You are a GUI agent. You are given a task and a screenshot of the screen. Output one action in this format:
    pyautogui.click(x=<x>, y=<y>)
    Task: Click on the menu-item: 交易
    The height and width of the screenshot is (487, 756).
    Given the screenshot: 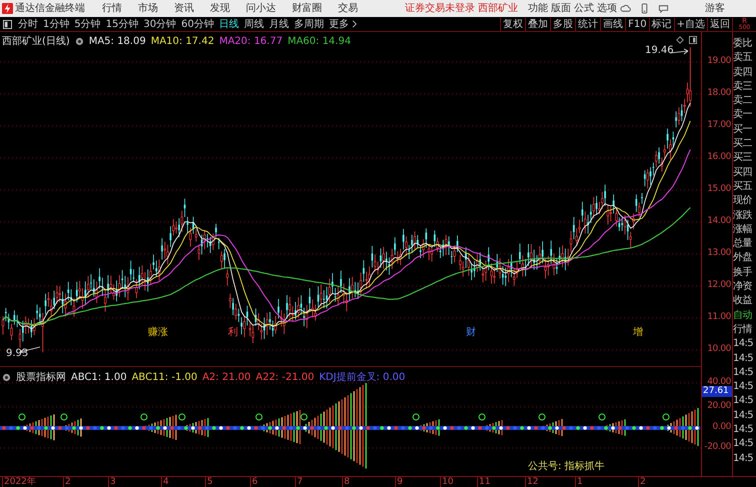 What is the action you would take?
    pyautogui.click(x=348, y=8)
    